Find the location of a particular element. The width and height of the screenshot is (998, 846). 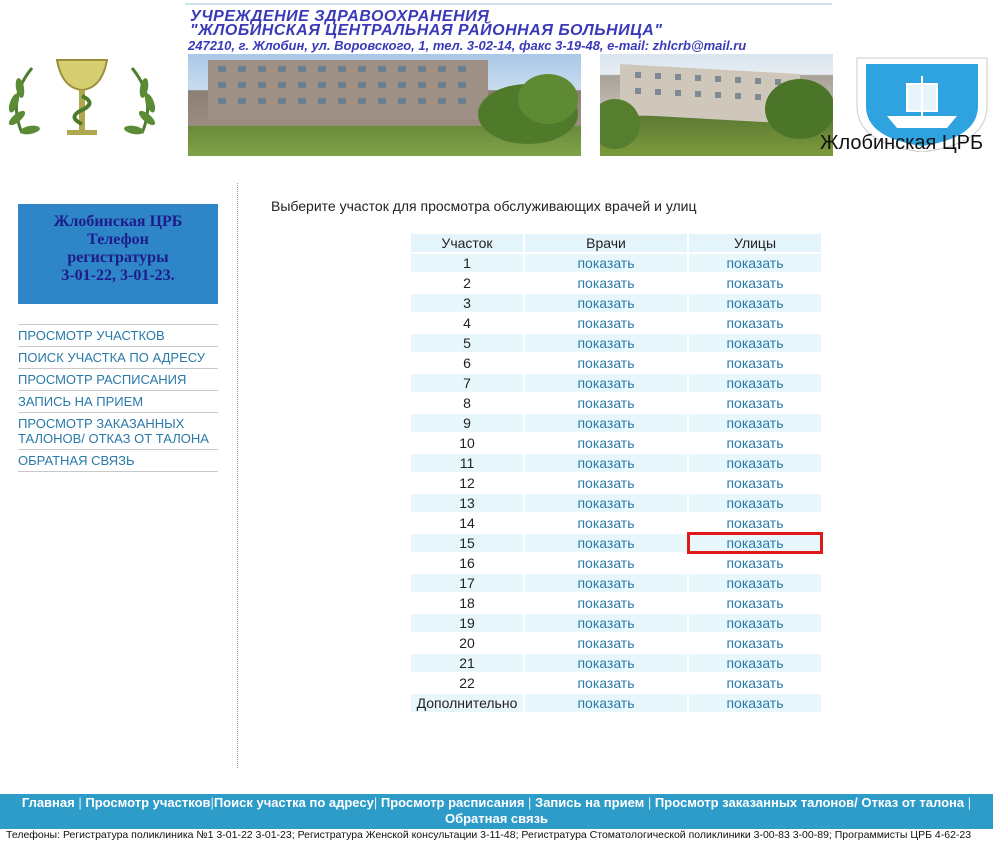

table-row: 21 показать показать is located at coordinates (616, 663).